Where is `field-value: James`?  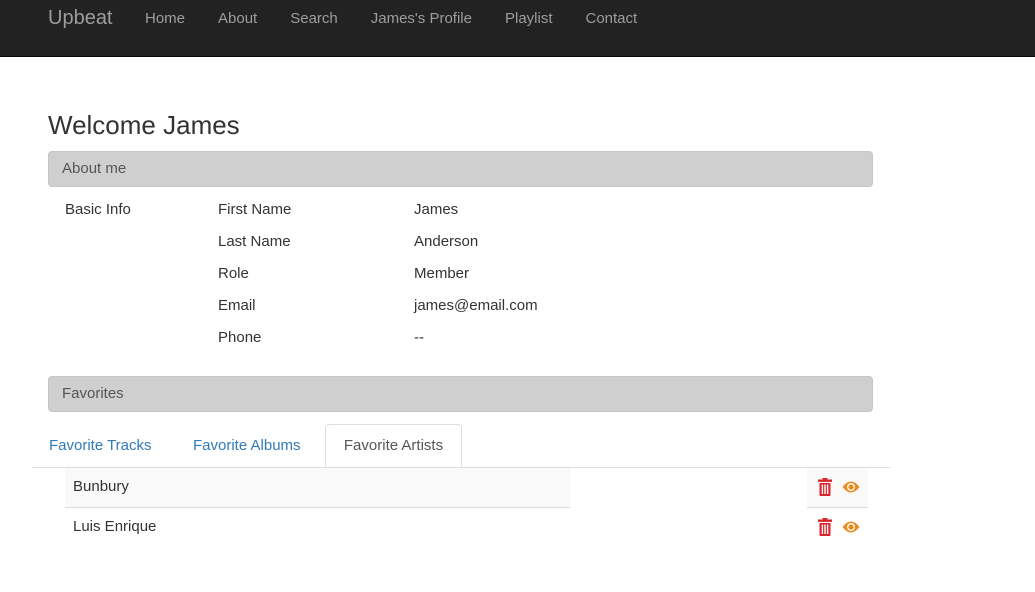
field-value: James is located at coordinates (436, 209).